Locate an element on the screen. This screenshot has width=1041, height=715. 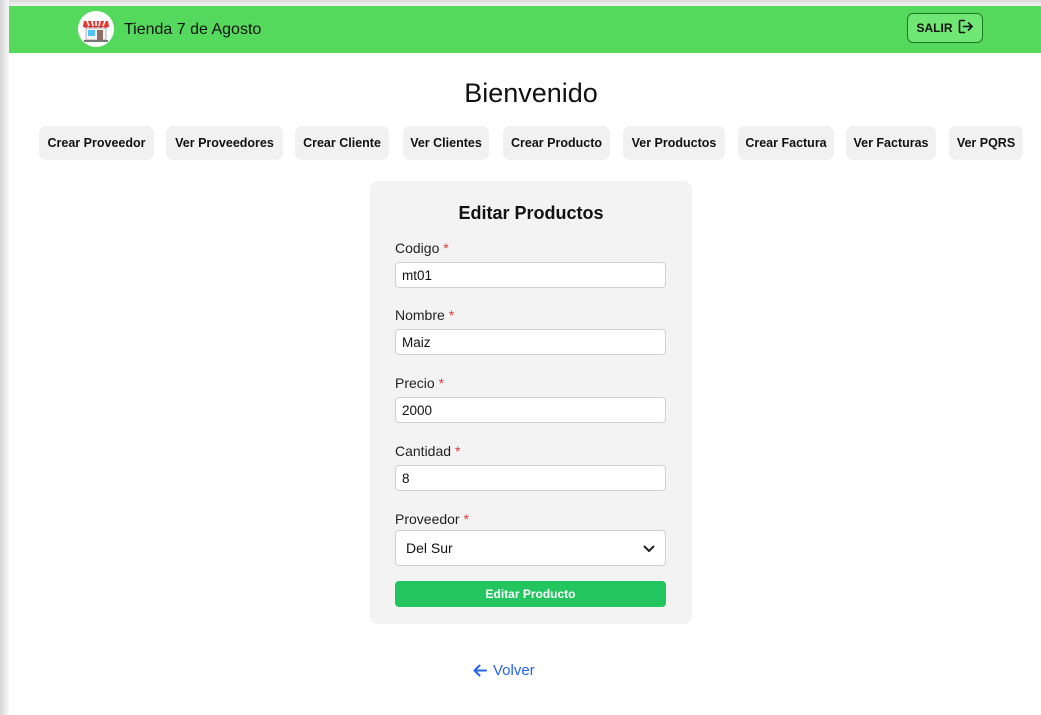
menu-ver-pqrs-button: Ver PQRS is located at coordinates (986, 143).